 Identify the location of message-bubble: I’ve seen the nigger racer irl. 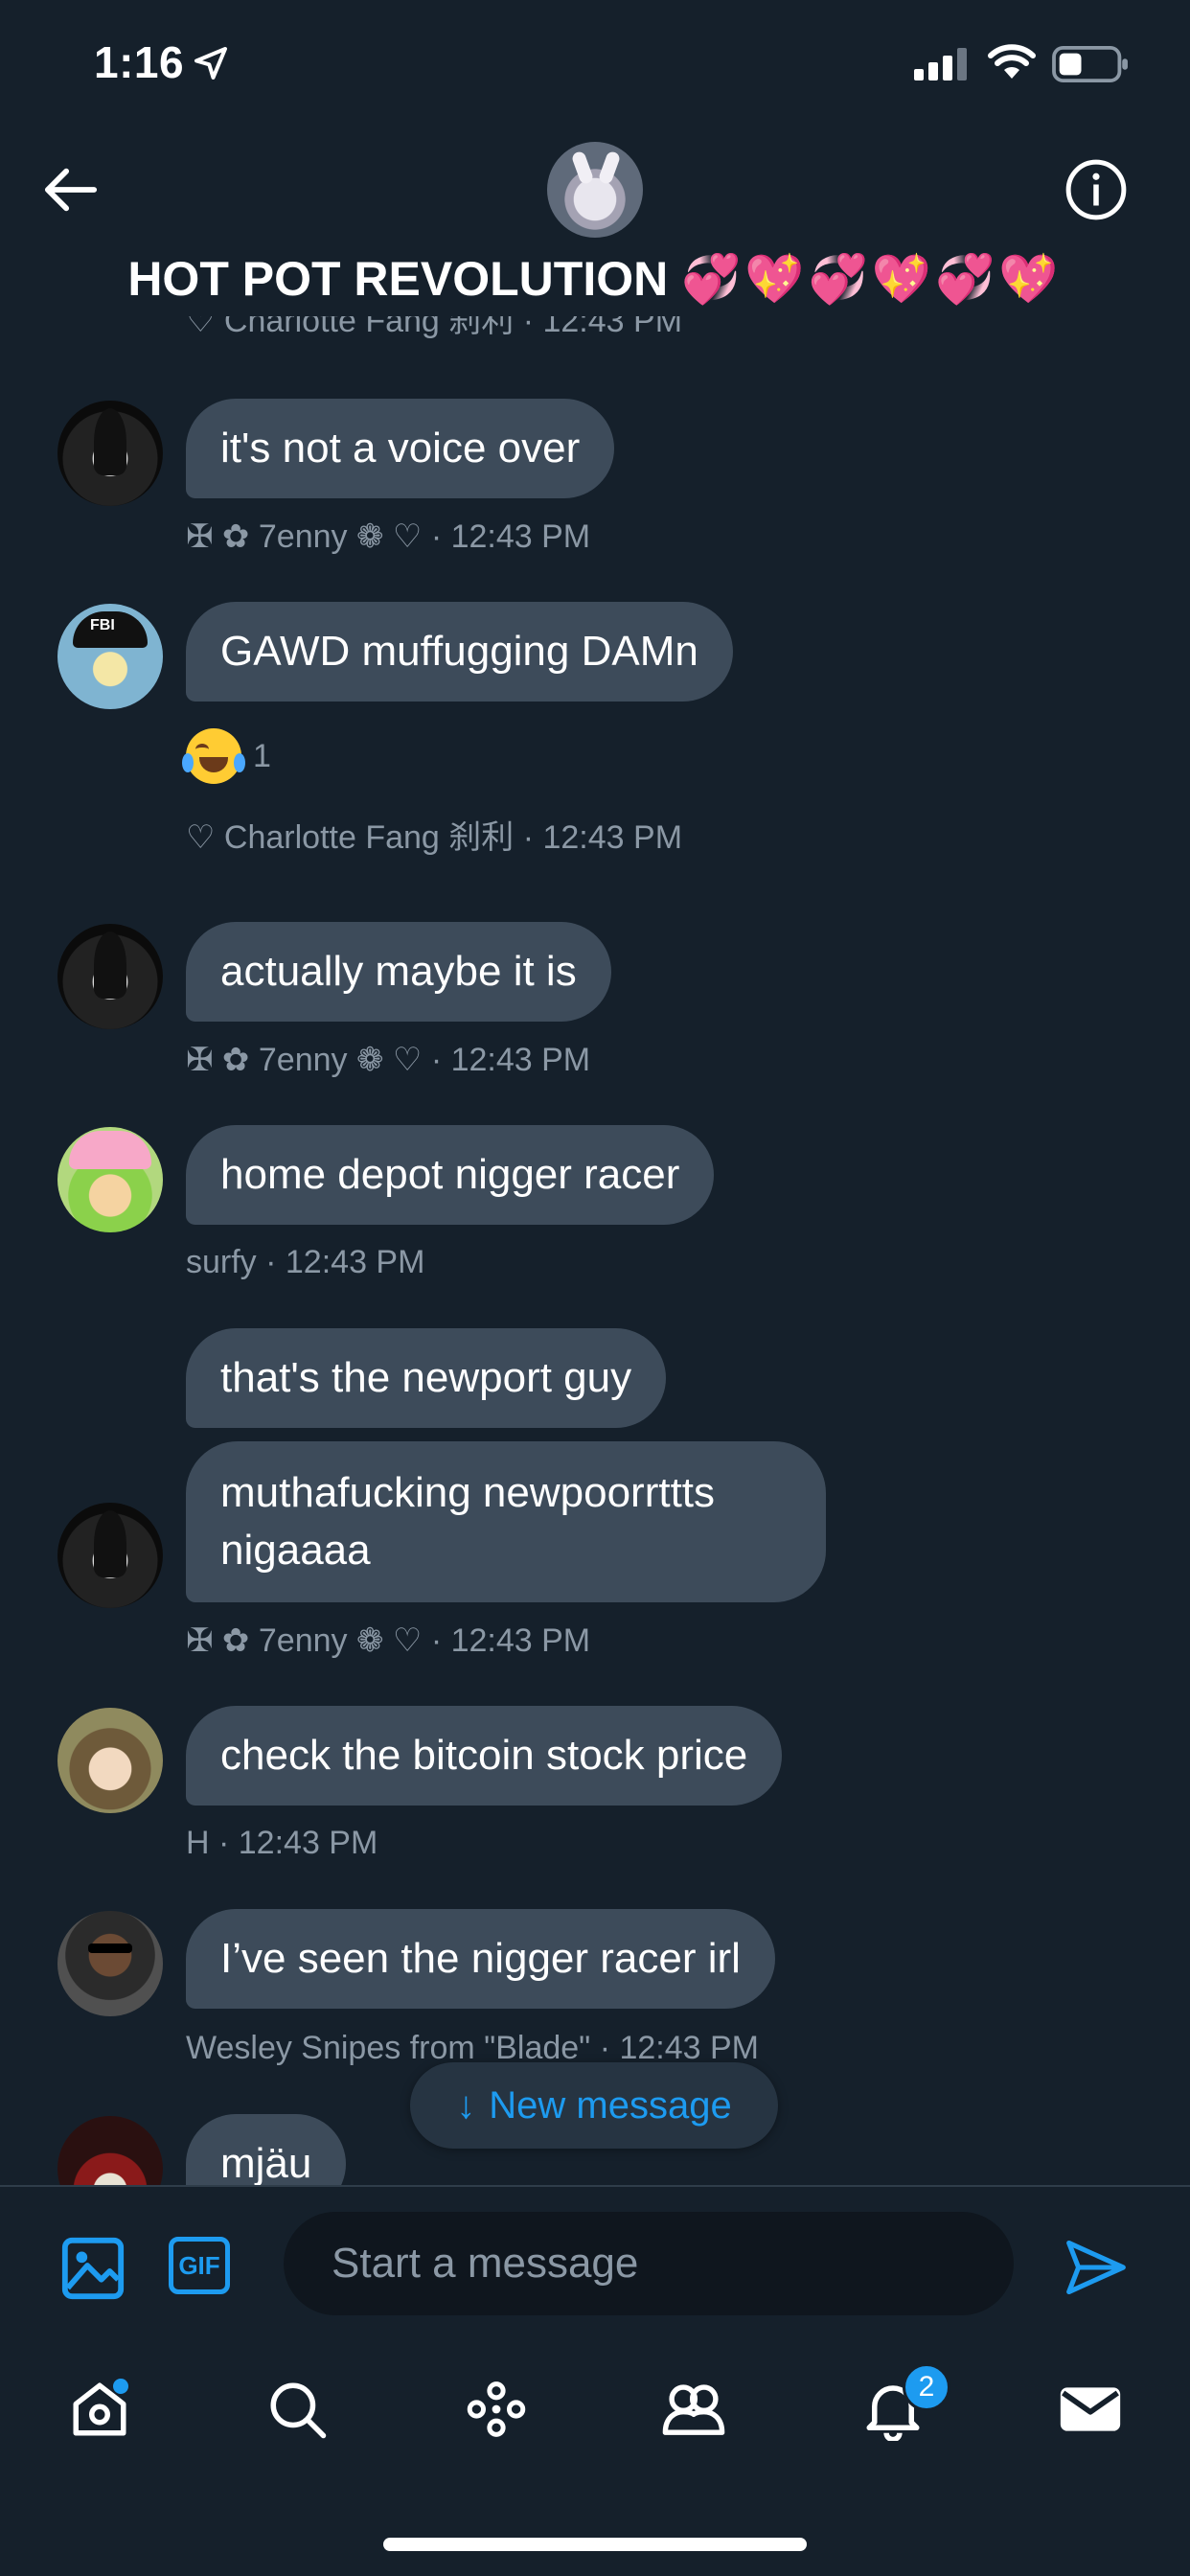
(481, 1959).